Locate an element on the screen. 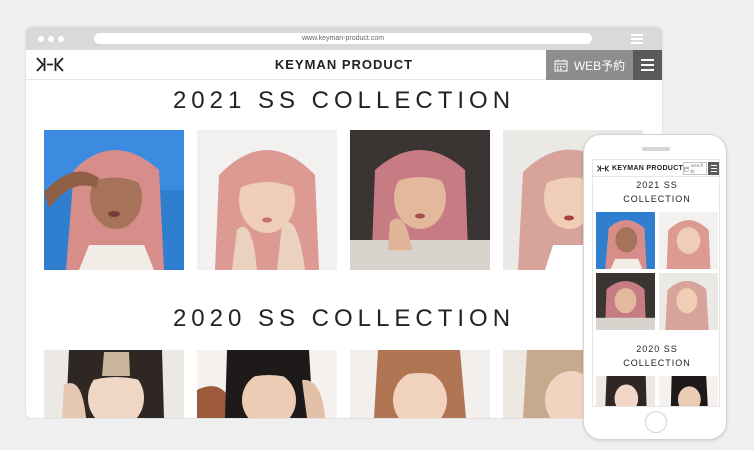 This screenshot has height=450, width=754. browser-menu-icon is located at coordinates (637, 40).